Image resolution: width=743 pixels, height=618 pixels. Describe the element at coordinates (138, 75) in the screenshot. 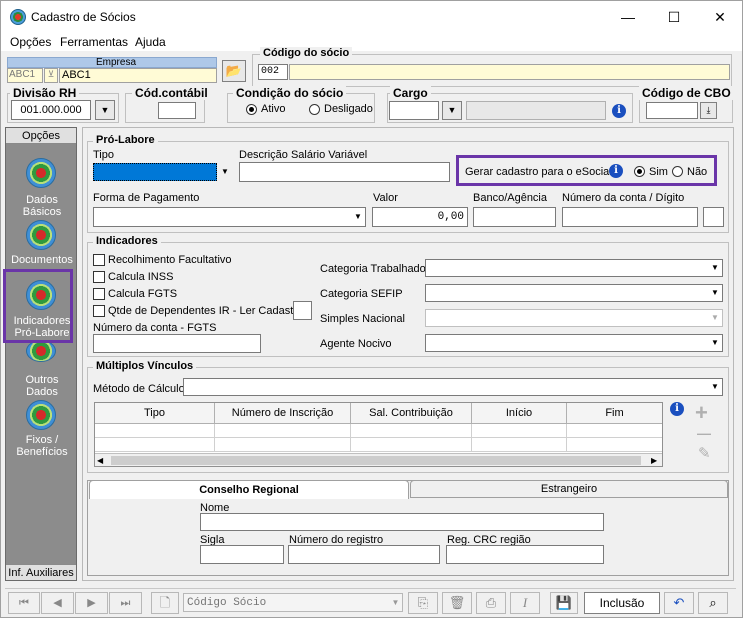

I see `empresa-name-field: ABC1` at that location.